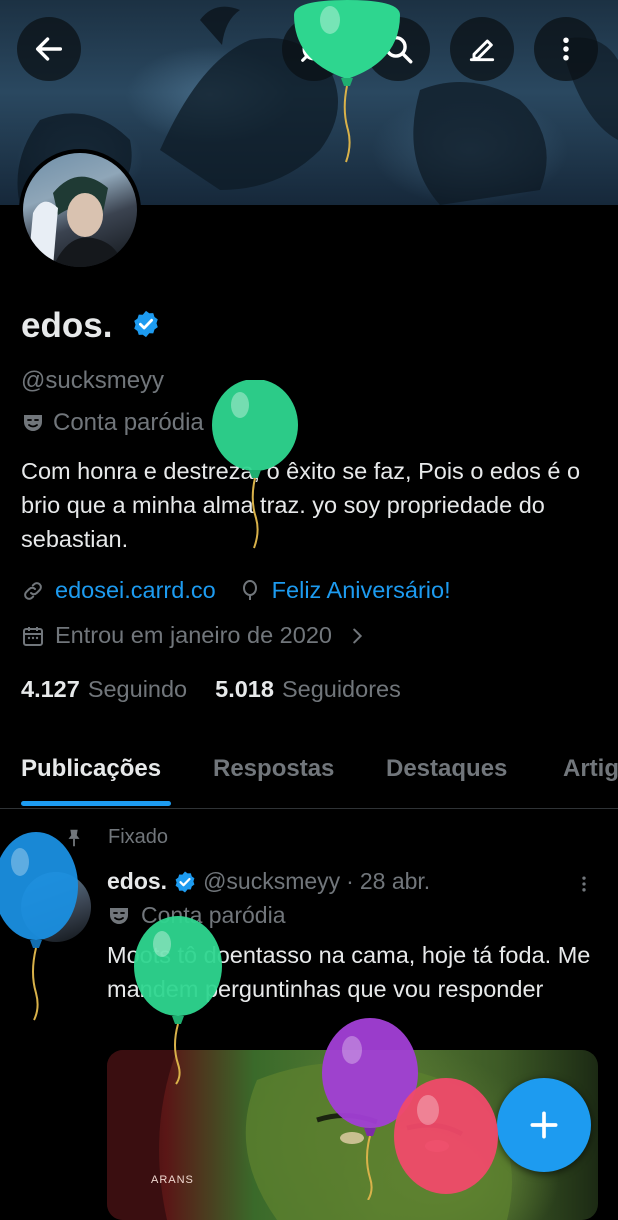  I want to click on following-stat: 4.127 Seguindo, so click(104, 689).